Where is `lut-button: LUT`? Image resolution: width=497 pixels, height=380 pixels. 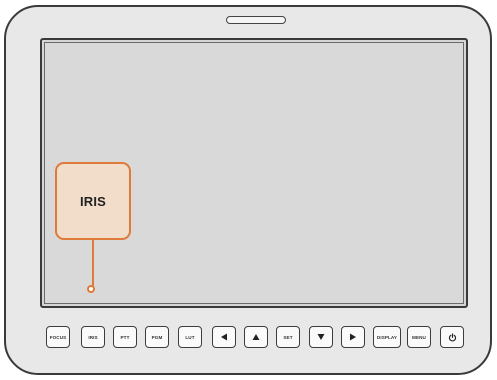
lut-button: LUT is located at coordinates (190, 337).